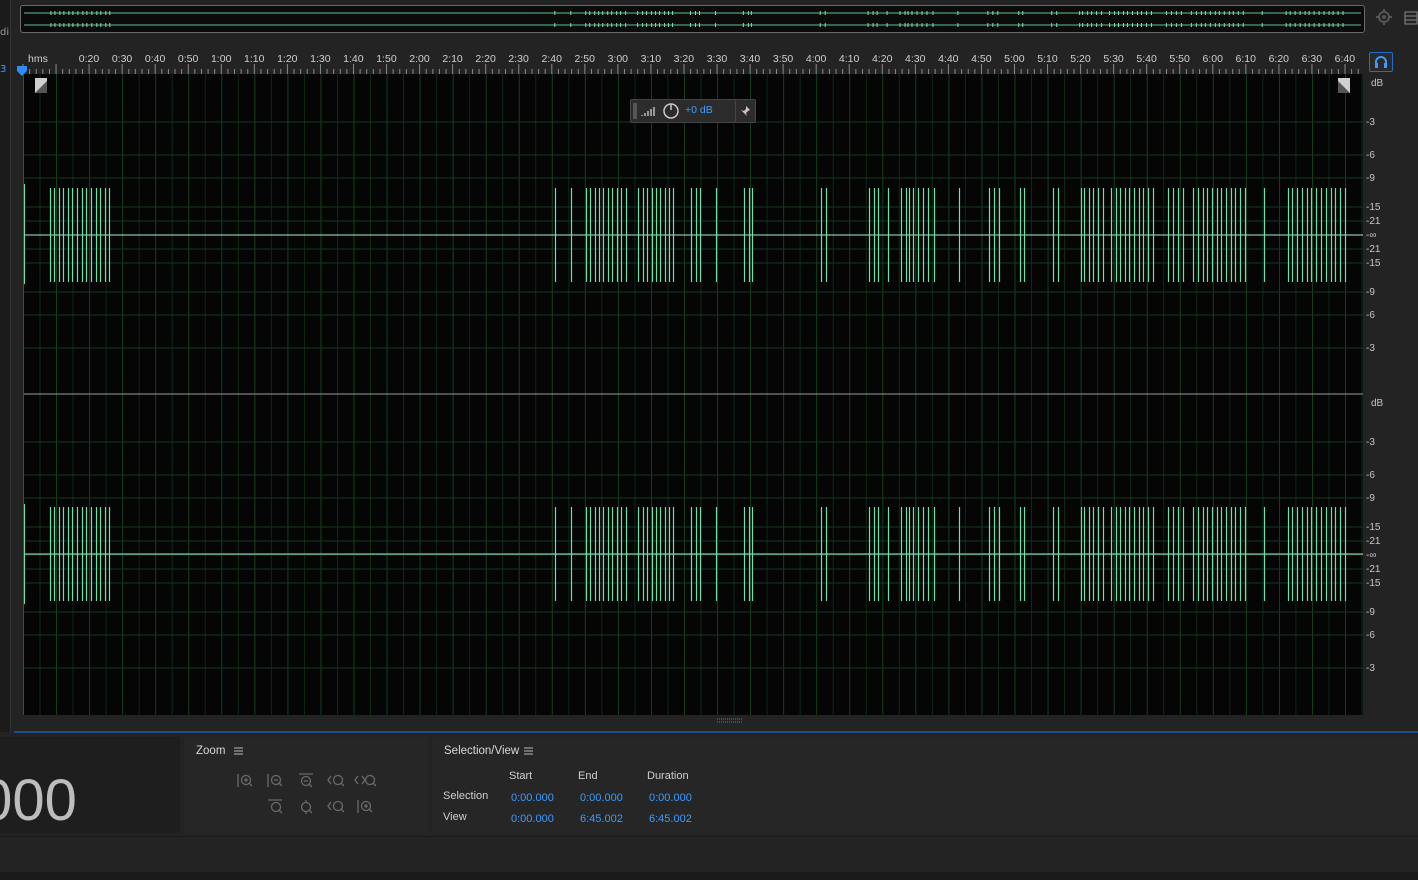 The height and width of the screenshot is (880, 1418). Describe the element at coordinates (5, 366) in the screenshot. I see `left-panel-edge` at that location.